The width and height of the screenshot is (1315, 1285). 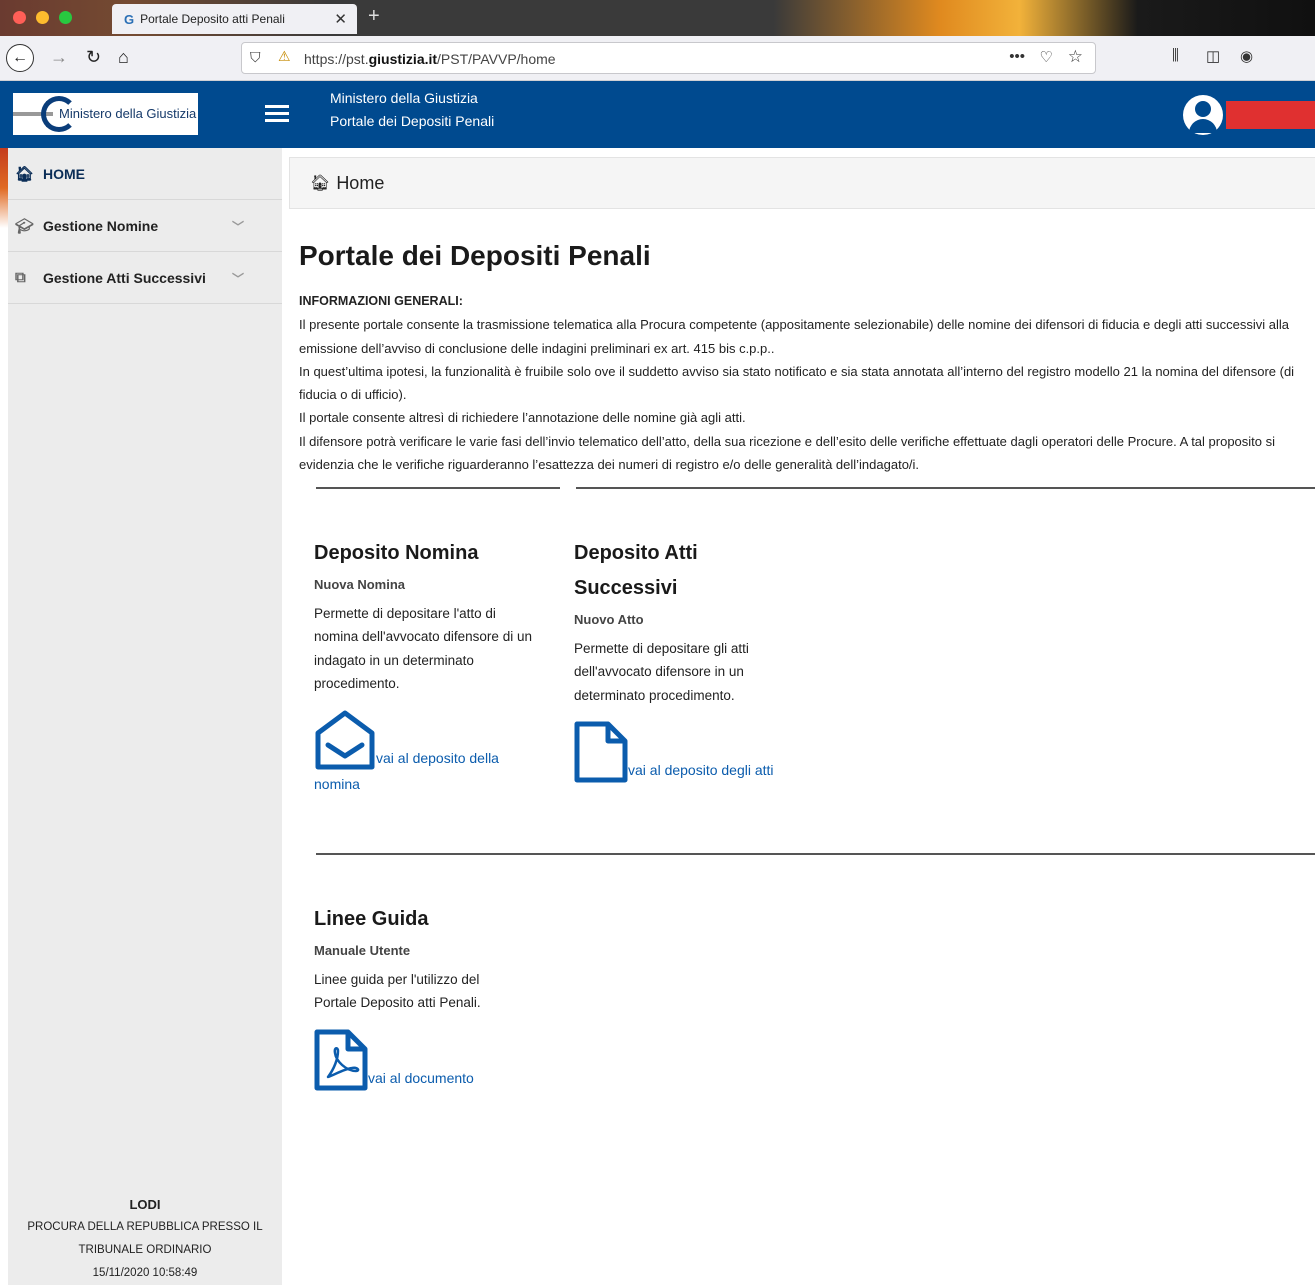 What do you see at coordinates (284, 56) in the screenshot?
I see `insecure-lock-icon: ⚠` at bounding box center [284, 56].